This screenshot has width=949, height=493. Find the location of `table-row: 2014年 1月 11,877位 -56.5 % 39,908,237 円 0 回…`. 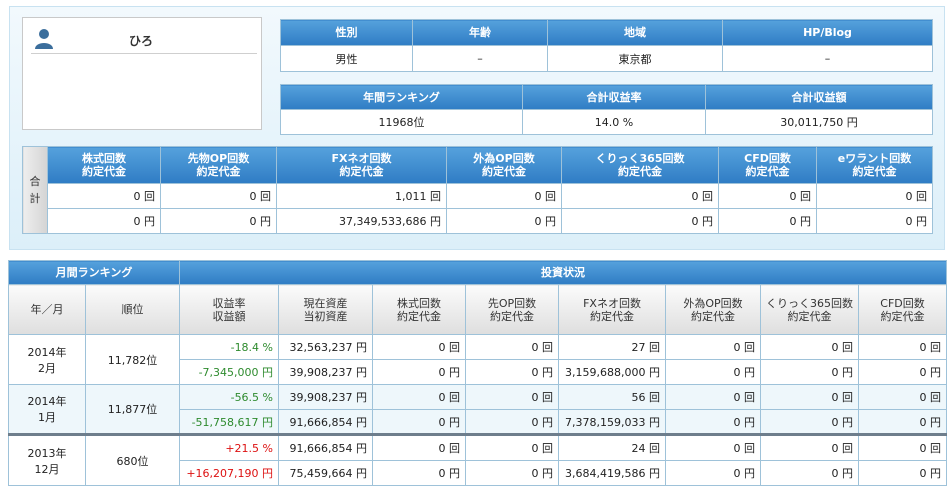

table-row: 2014年 1月 11,877位 -56.5 % 39,908,237 円 0 回… is located at coordinates (478, 409).